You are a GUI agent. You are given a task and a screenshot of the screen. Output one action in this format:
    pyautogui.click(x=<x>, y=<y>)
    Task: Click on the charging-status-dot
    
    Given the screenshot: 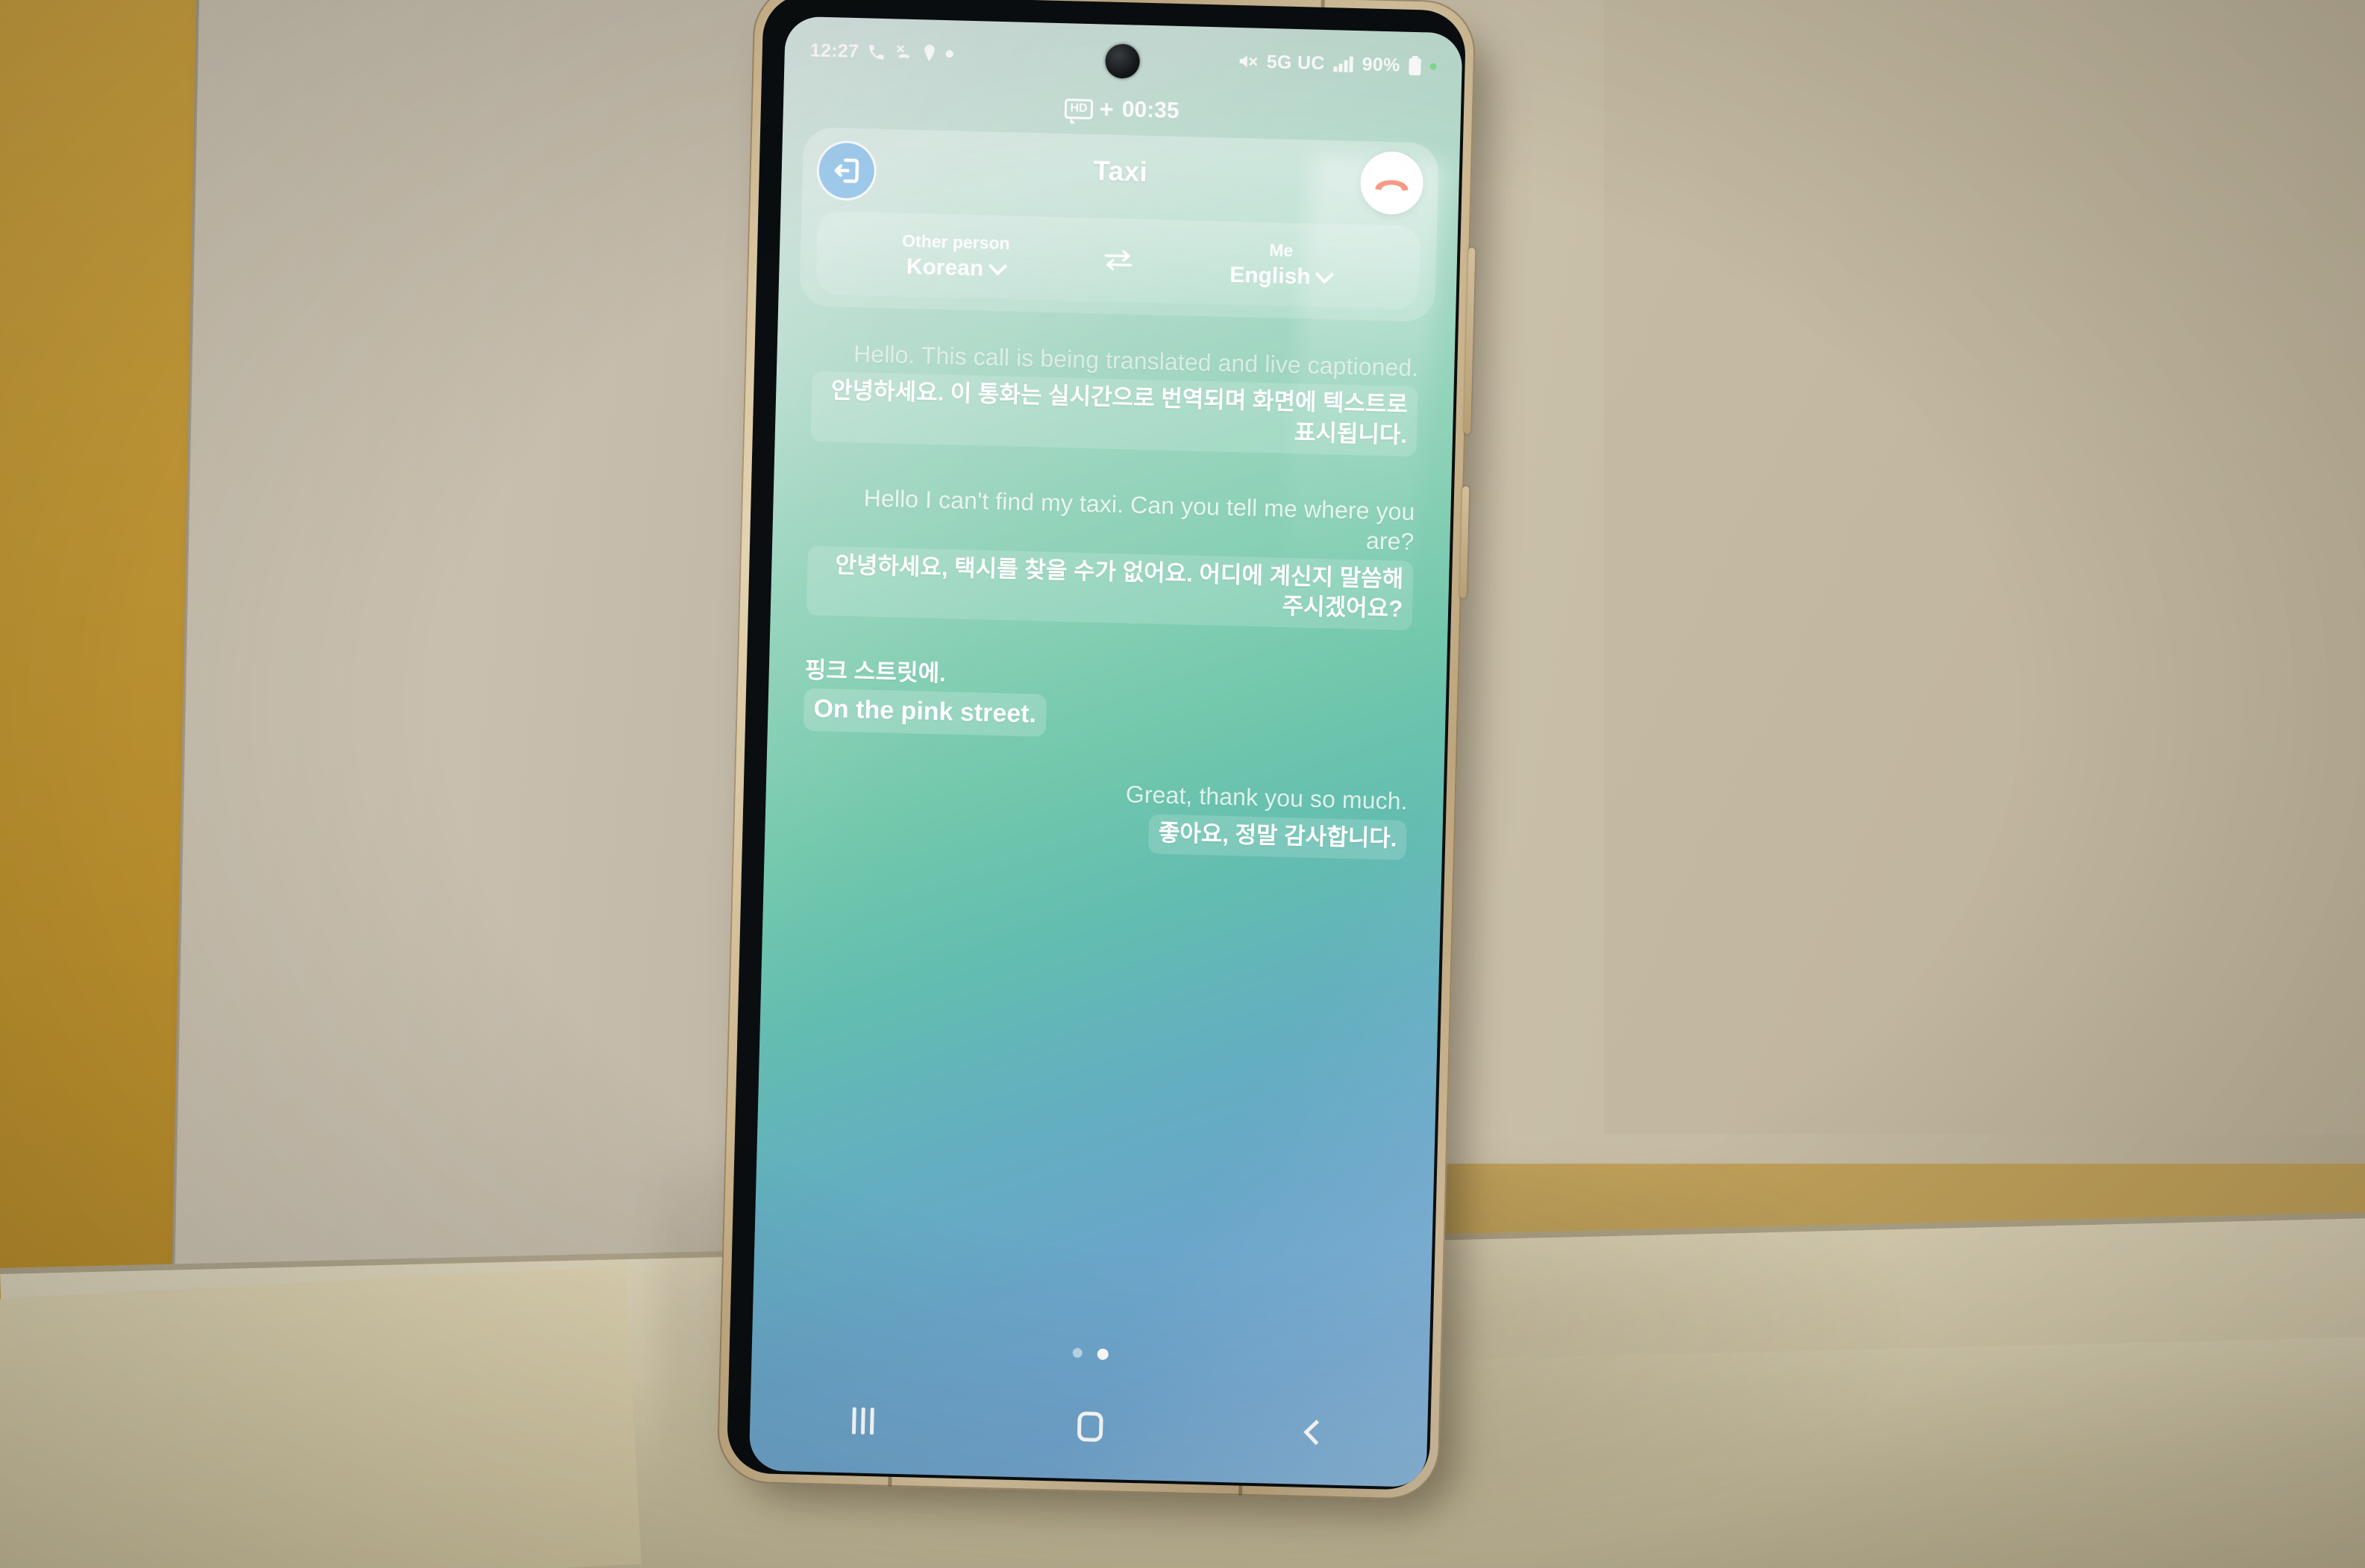 What is the action you would take?
    pyautogui.click(x=1433, y=66)
    